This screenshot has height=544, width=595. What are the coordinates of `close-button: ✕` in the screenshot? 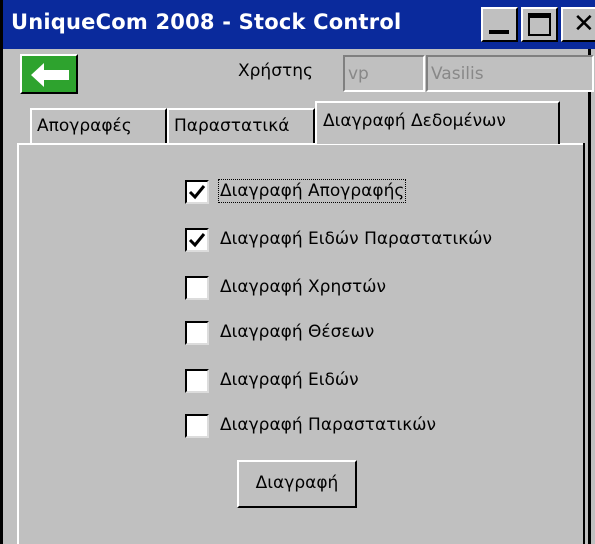 It's located at (578, 24).